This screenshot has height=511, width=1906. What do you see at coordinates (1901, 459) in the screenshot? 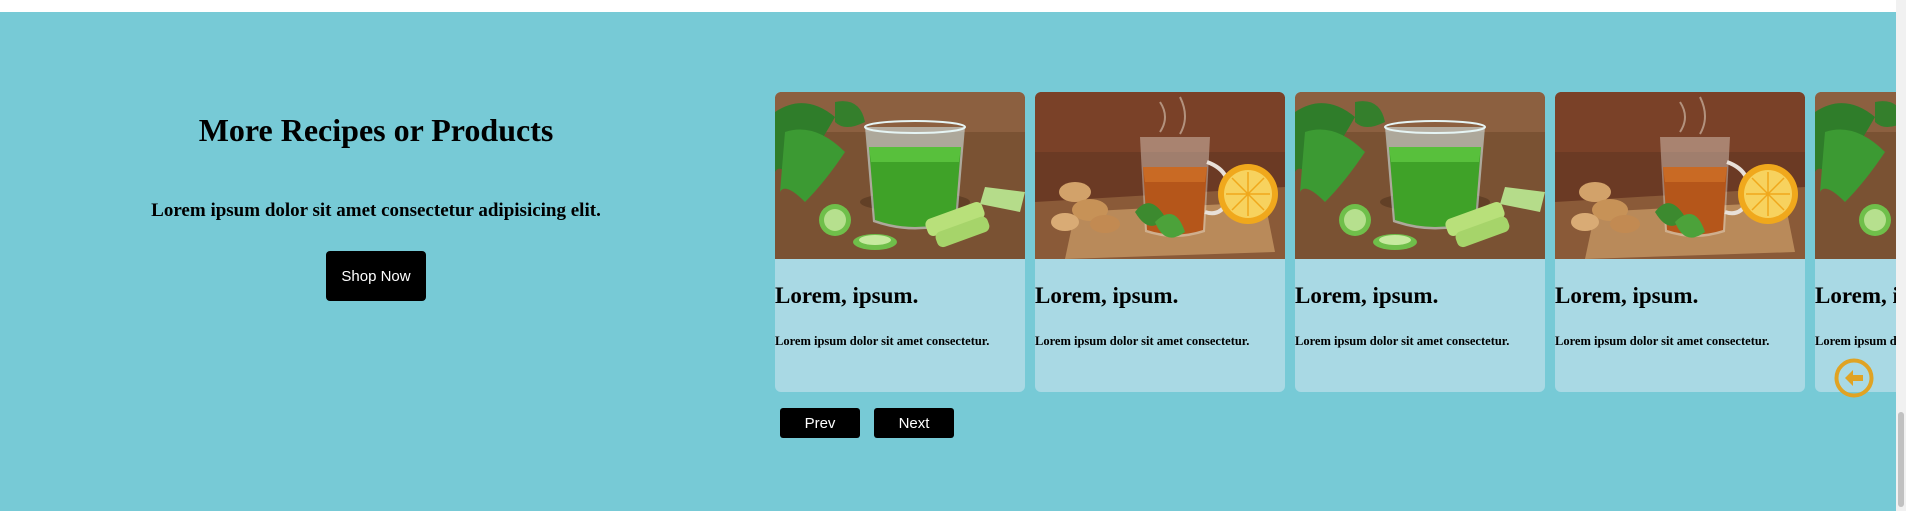
I see `scrollbar-thumb` at bounding box center [1901, 459].